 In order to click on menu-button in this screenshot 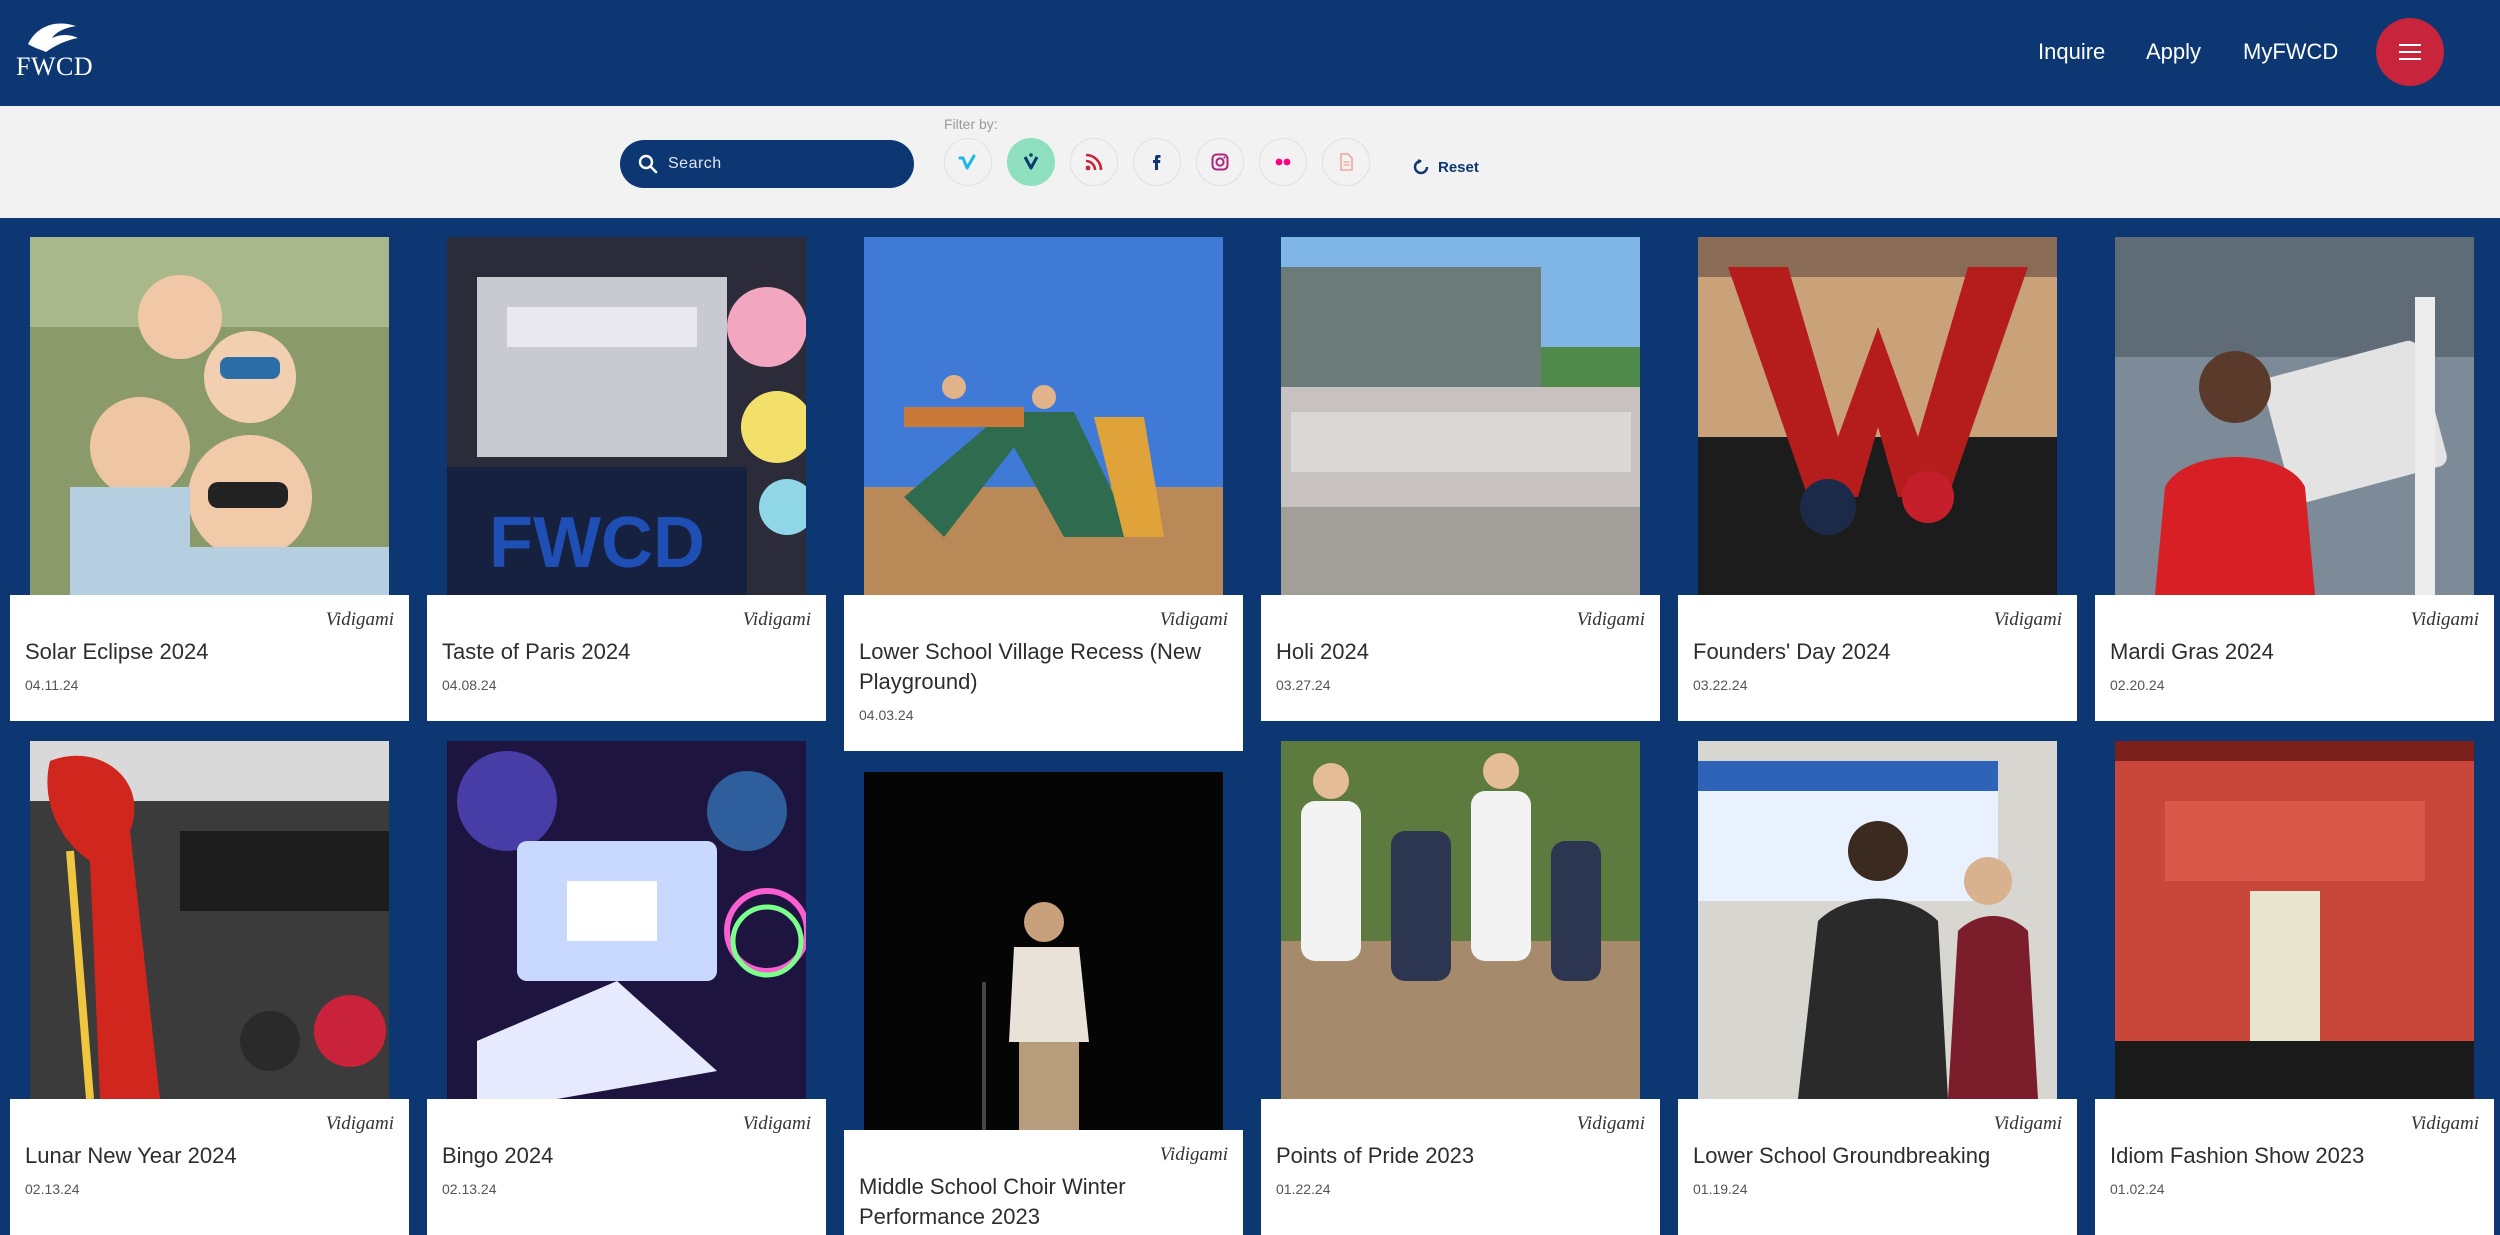, I will do `click(2410, 52)`.